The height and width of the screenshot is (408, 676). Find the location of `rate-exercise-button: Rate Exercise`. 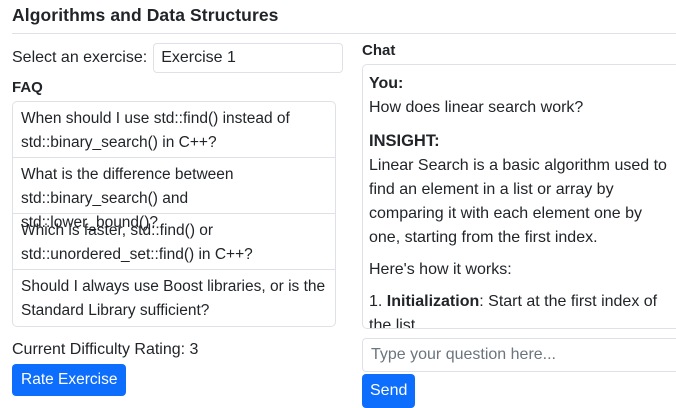

rate-exercise-button: Rate Exercise is located at coordinates (69, 380).